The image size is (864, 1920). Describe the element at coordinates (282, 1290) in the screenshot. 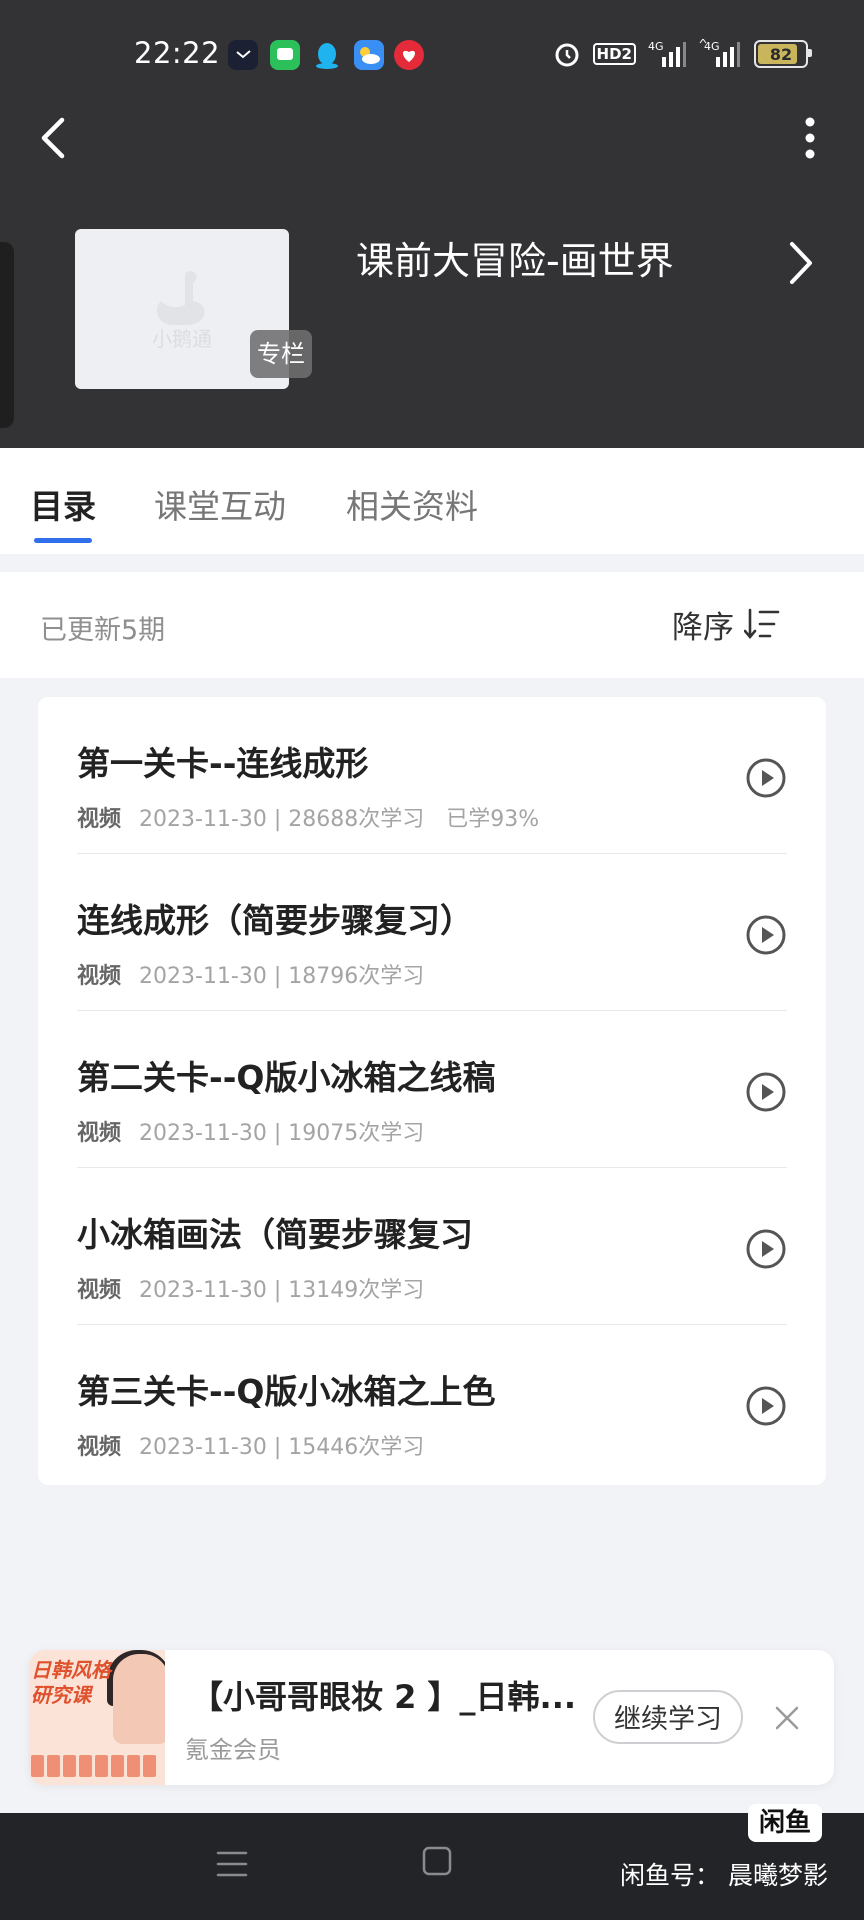

I see `lesson-meta: 2023-11-30 | 13149次学习` at that location.